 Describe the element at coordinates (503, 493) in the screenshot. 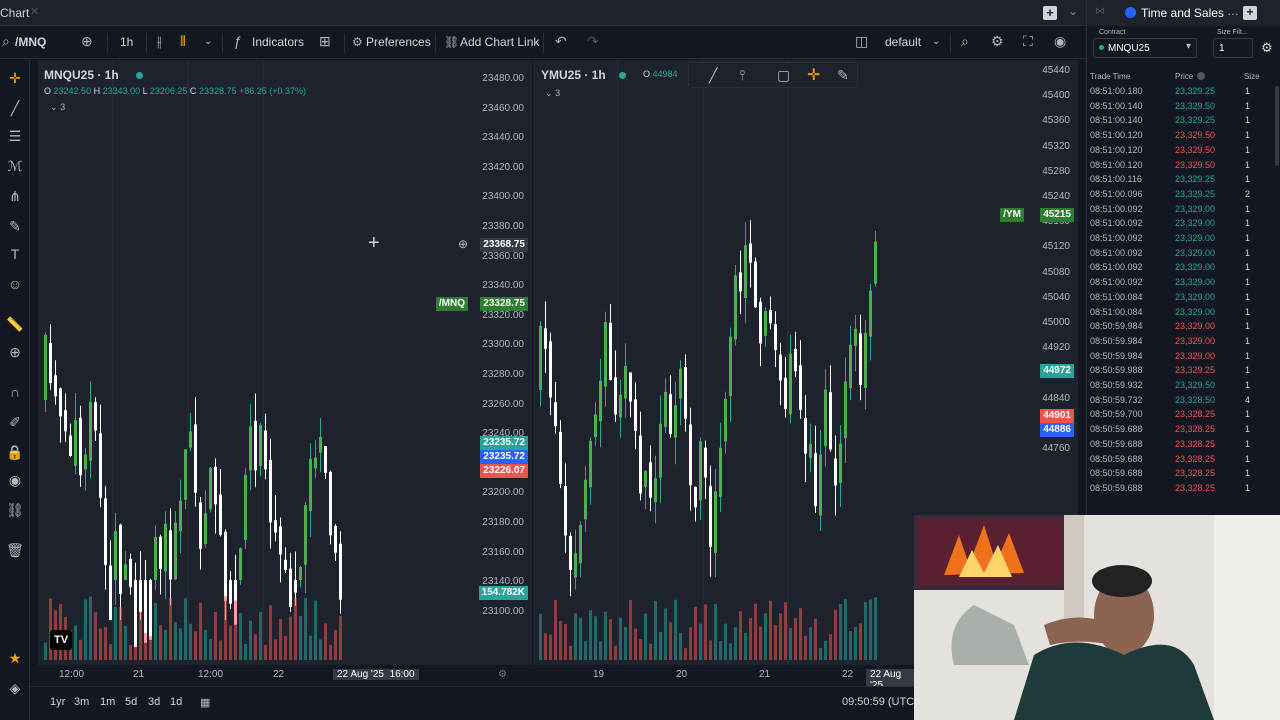

I see `price-tick: 23200.00` at that location.